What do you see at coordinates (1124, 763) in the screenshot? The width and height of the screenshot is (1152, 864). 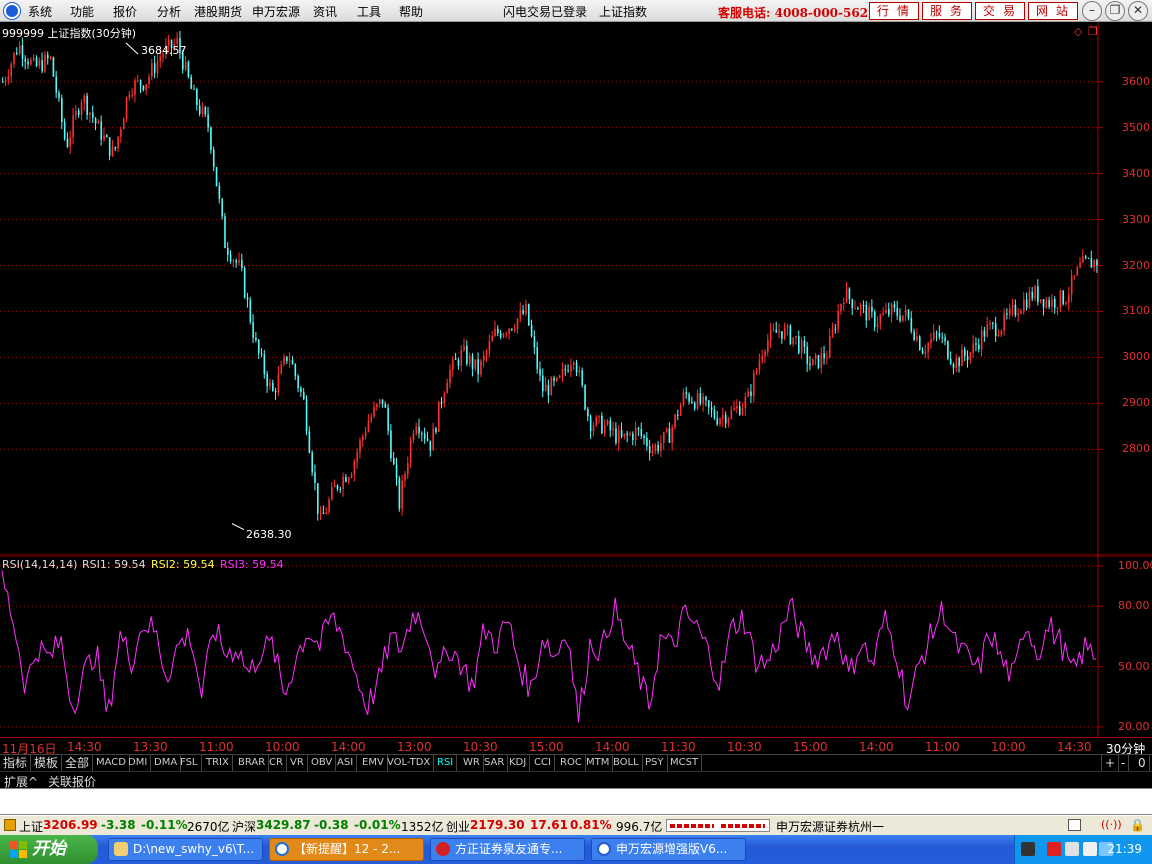 I see `zoom-out-button: -` at bounding box center [1124, 763].